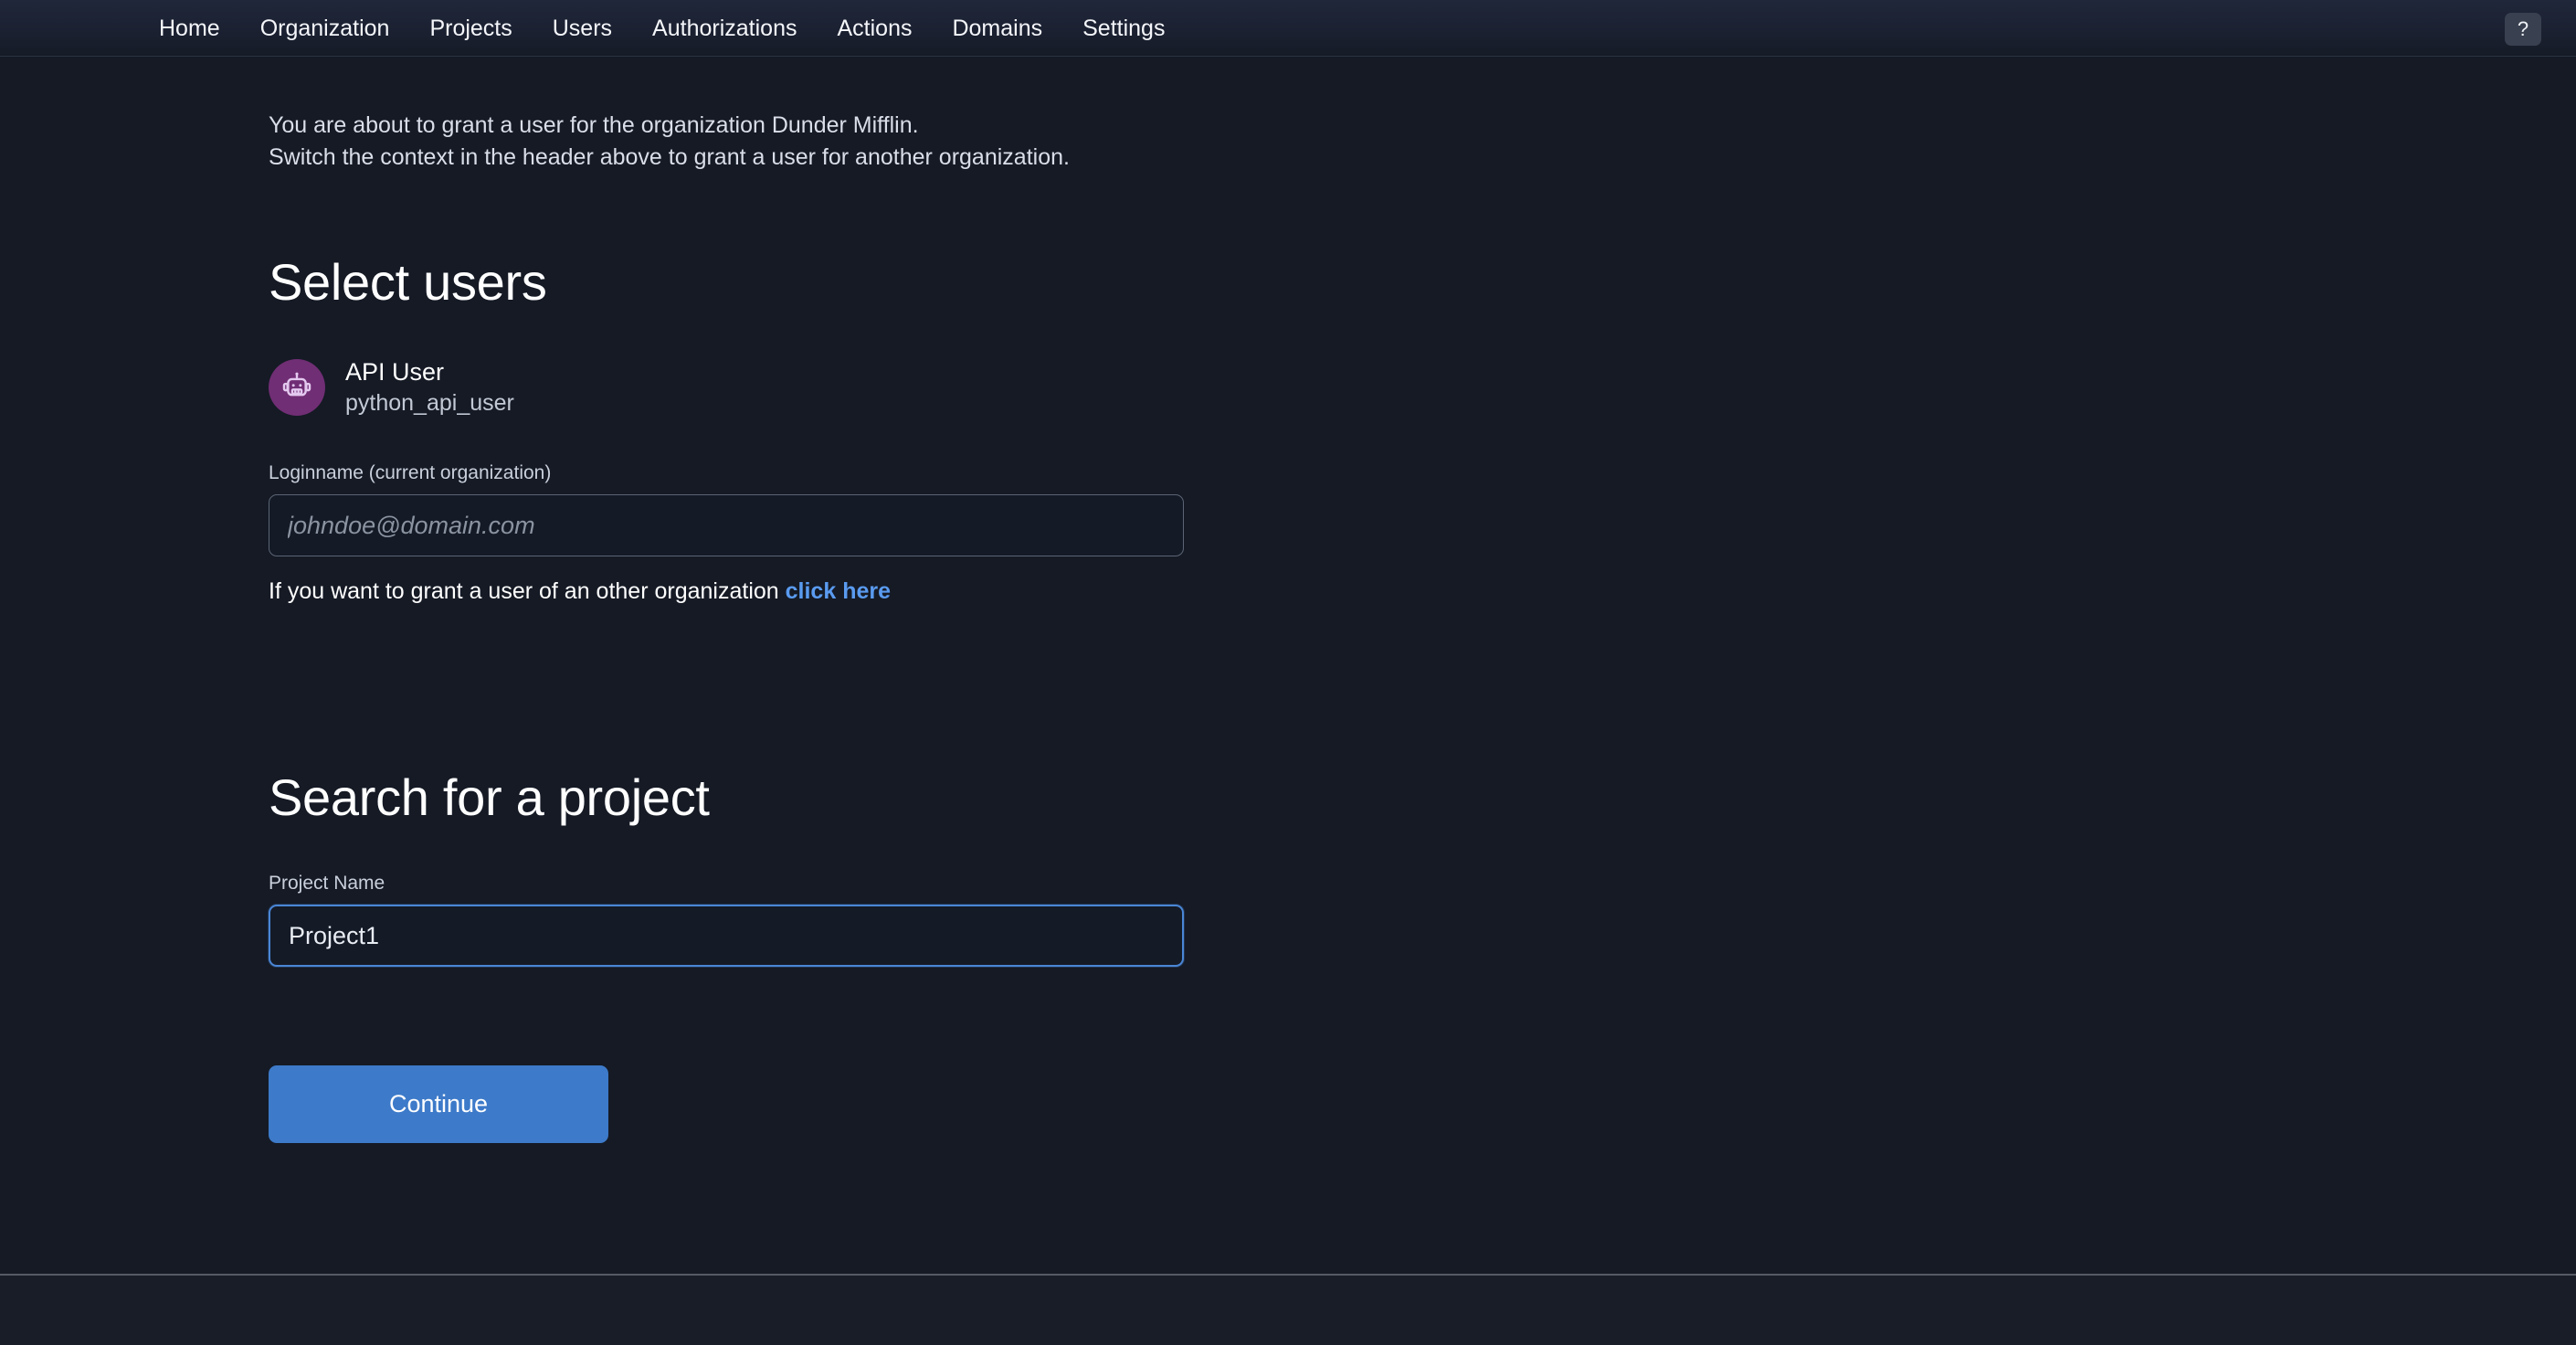  I want to click on search-project-heading: Search for a project, so click(490, 797).